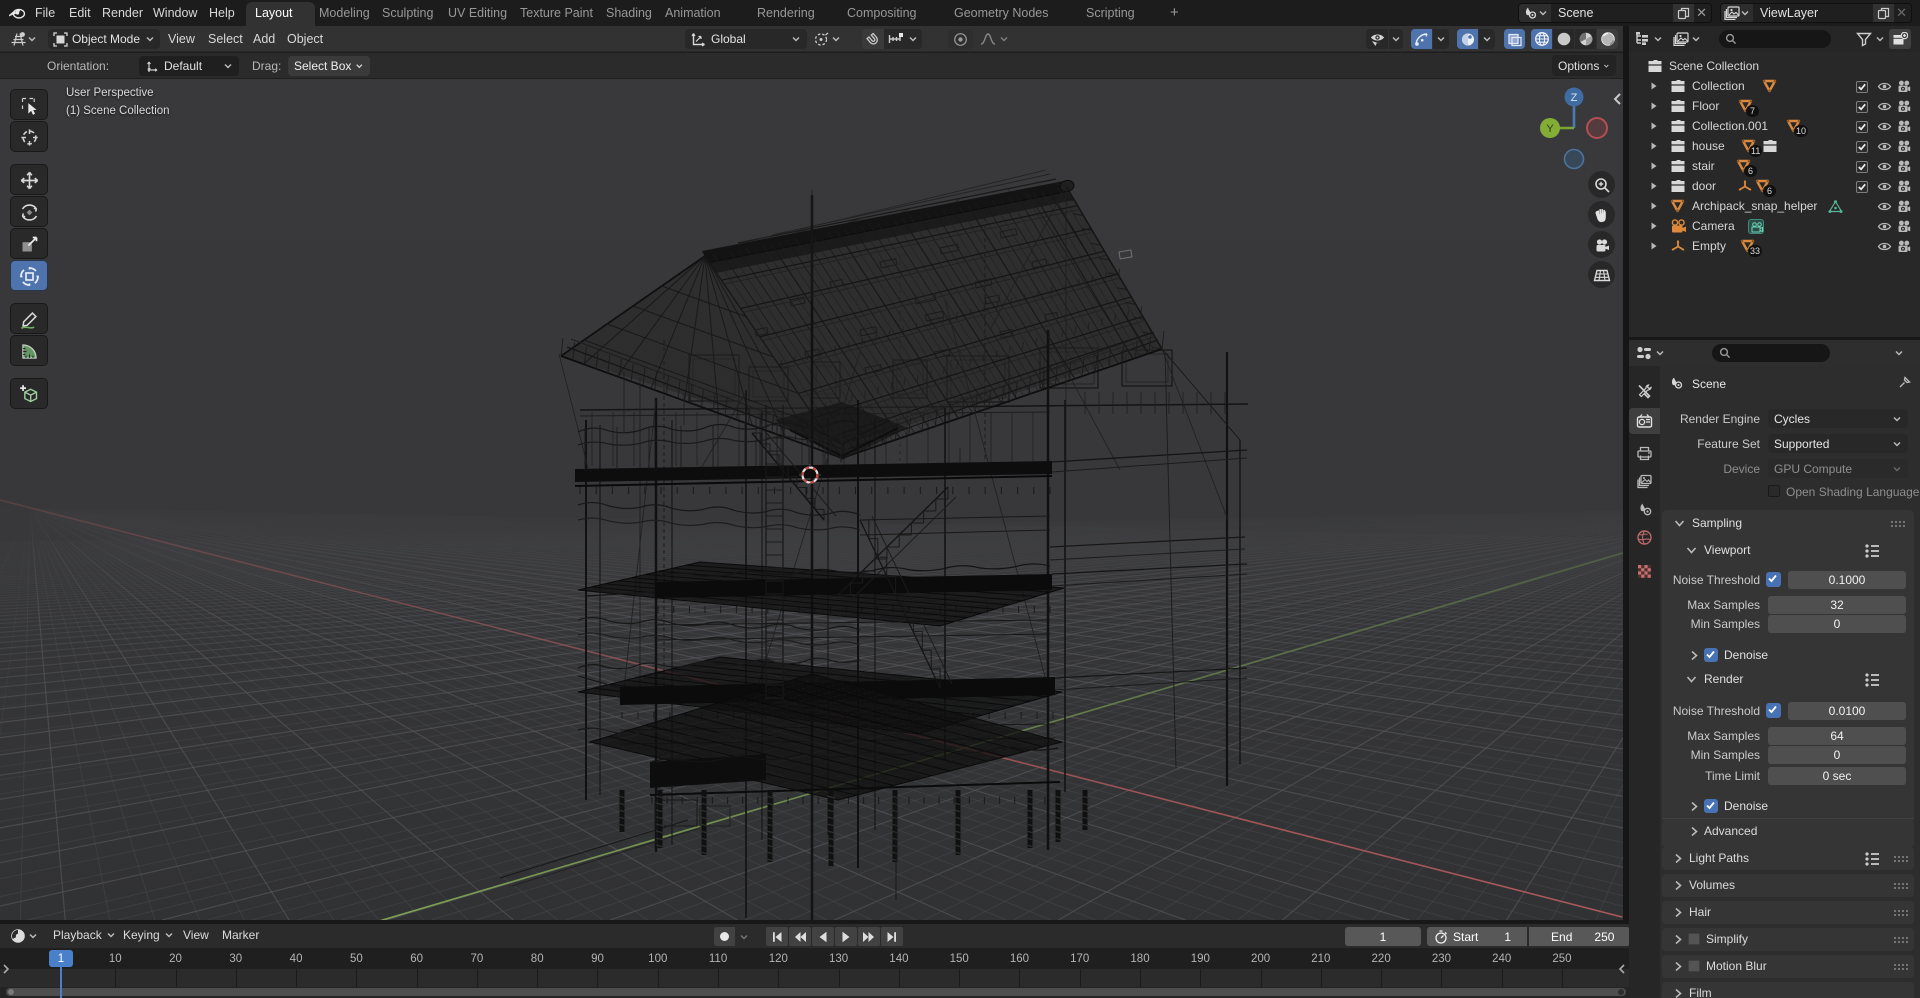  What do you see at coordinates (1574, 98) in the screenshot?
I see `svg-text: Z` at bounding box center [1574, 98].